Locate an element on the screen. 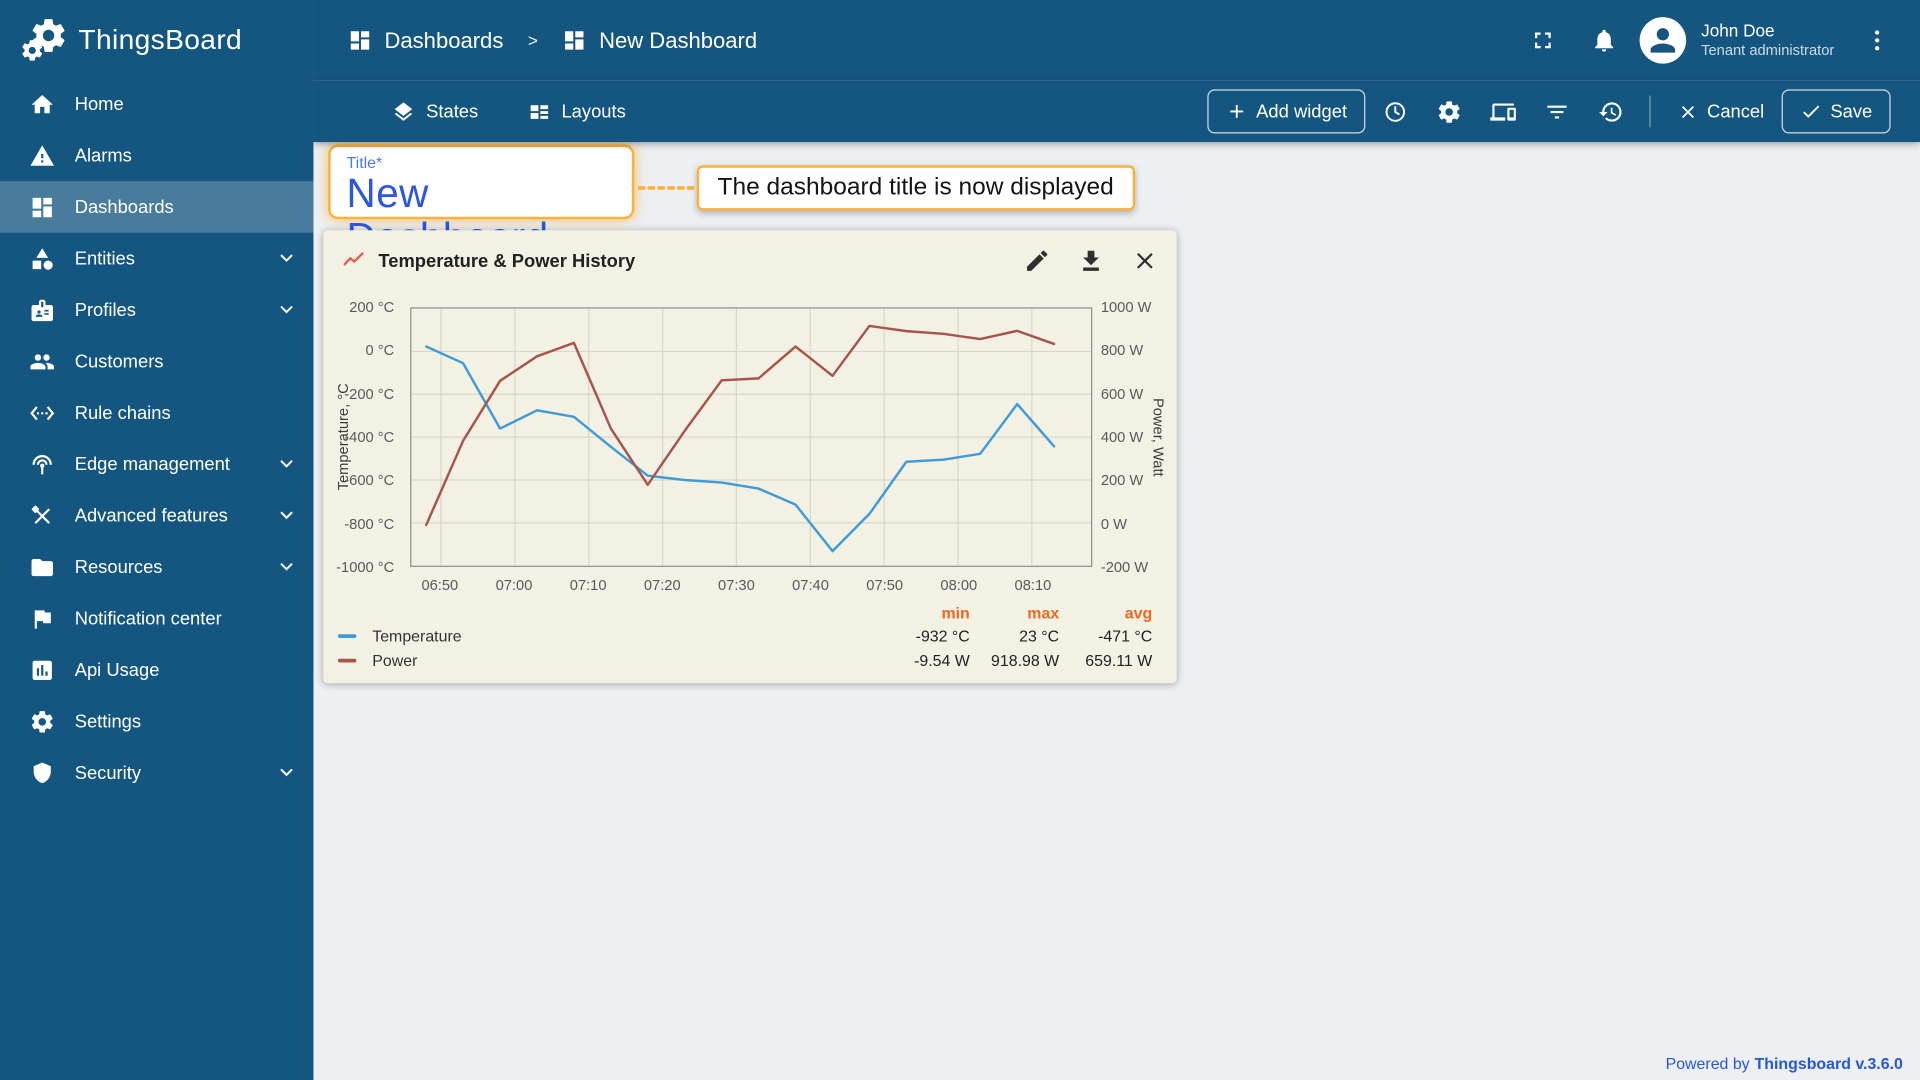  dashboard-toolbar: States Layouts Add widget Cancel Save is located at coordinates (1116, 111).